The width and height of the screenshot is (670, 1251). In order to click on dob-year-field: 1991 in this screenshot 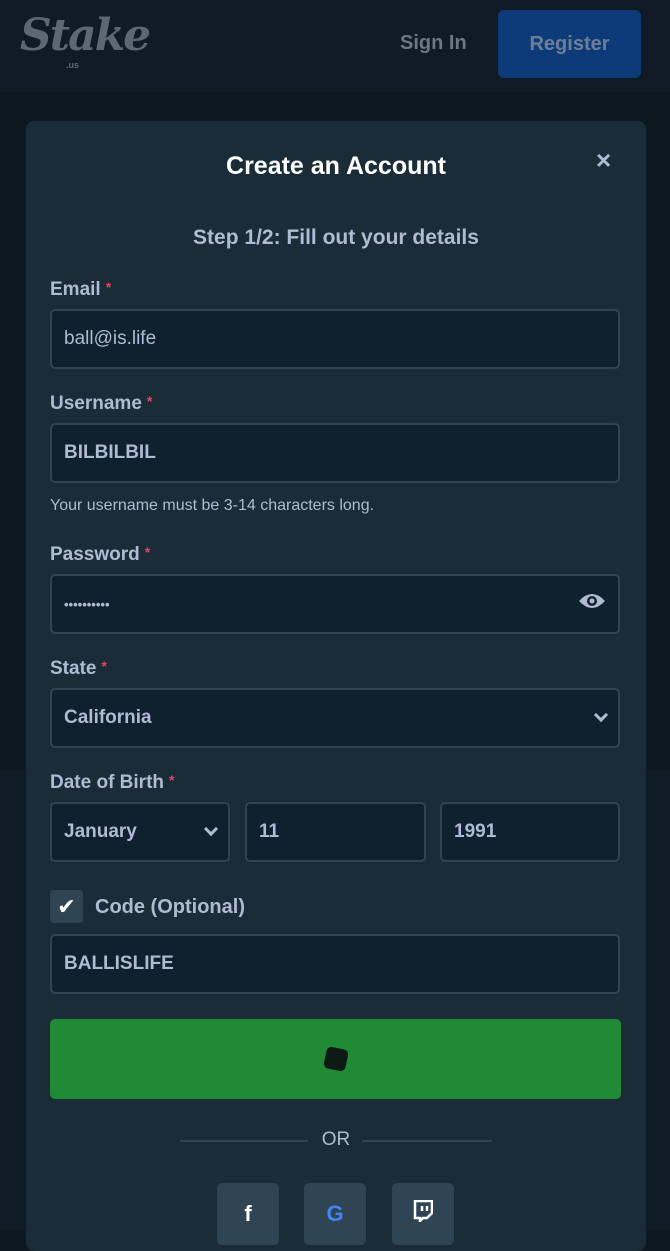, I will do `click(530, 832)`.